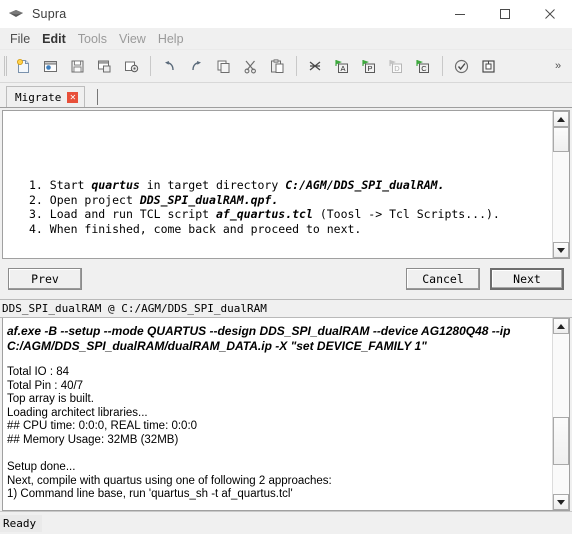  I want to click on console-log-line: ## CPU time: 0:0:0, REAL time: 0:0:0, so click(102, 426).